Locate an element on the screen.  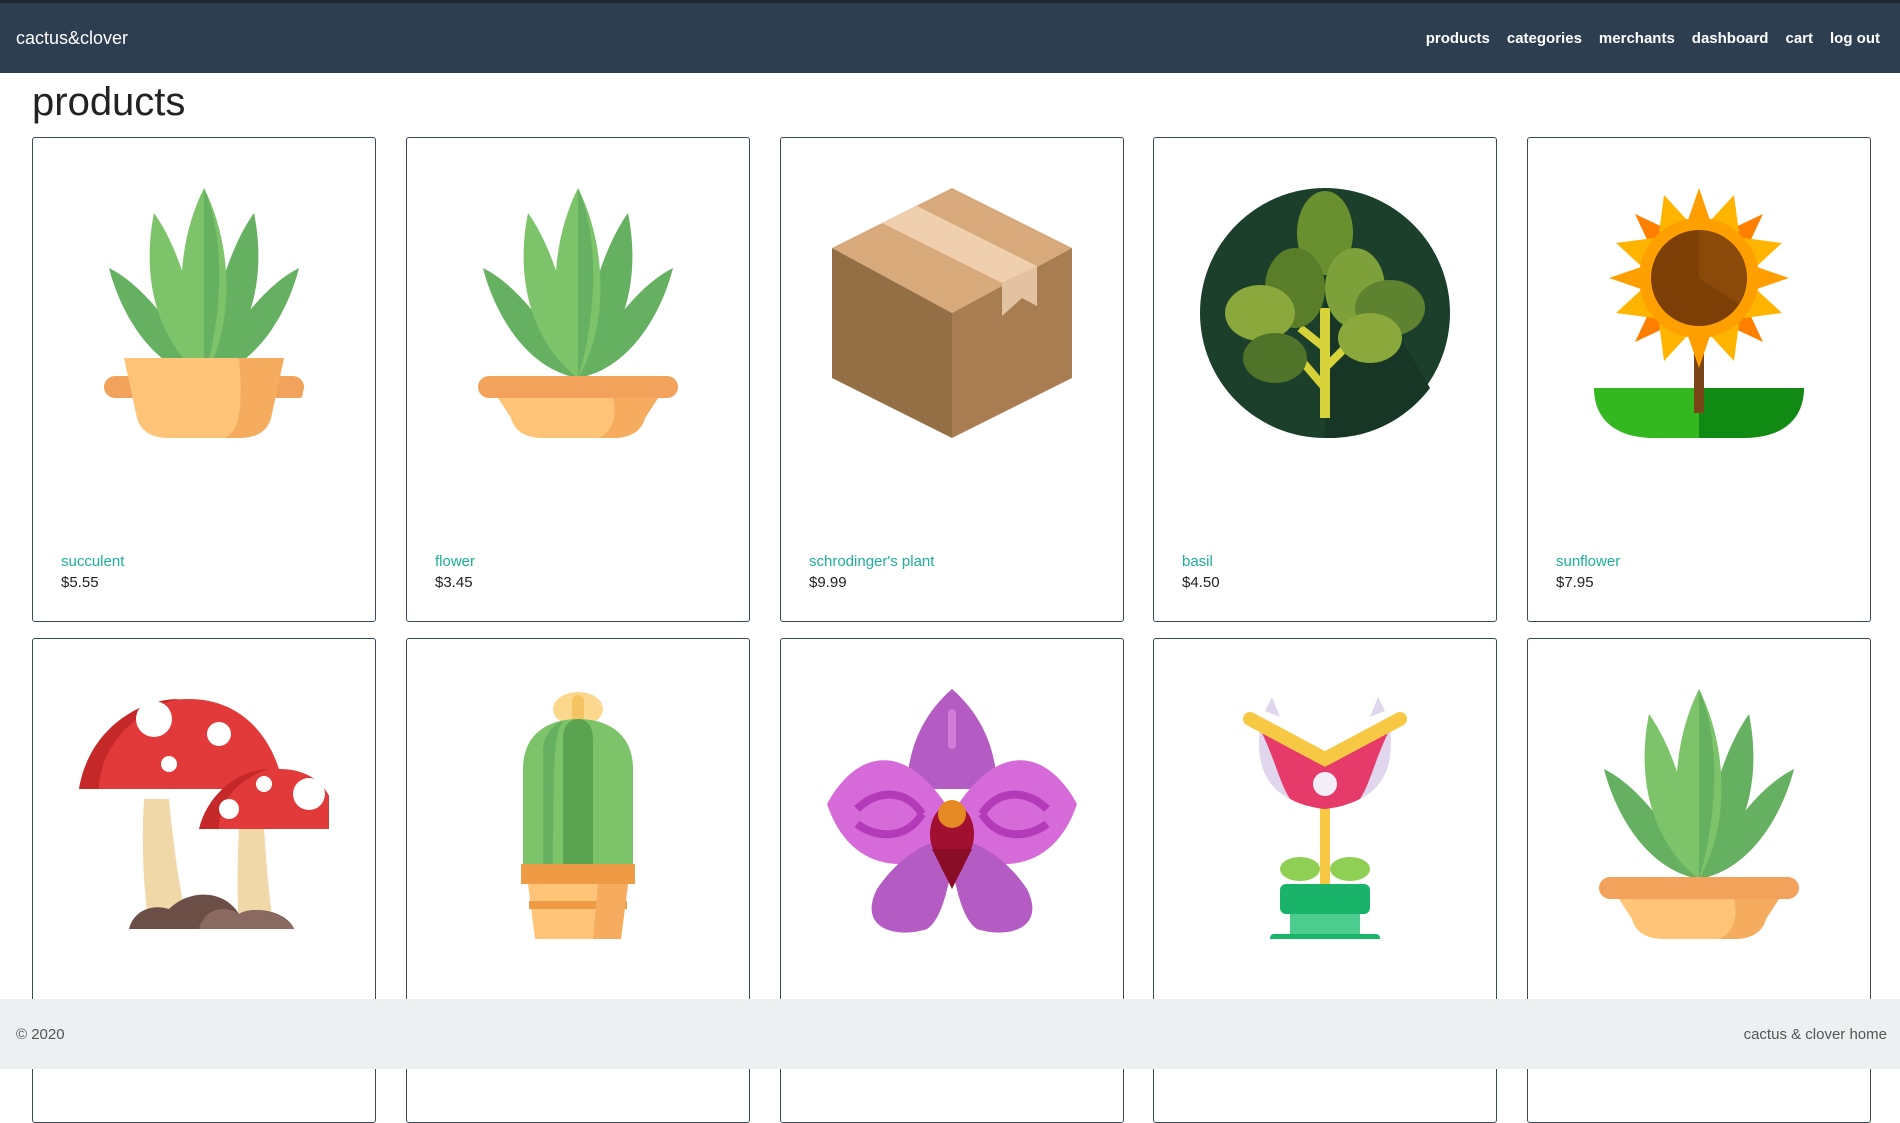
product-price: $4.50 is located at coordinates (1201, 582).